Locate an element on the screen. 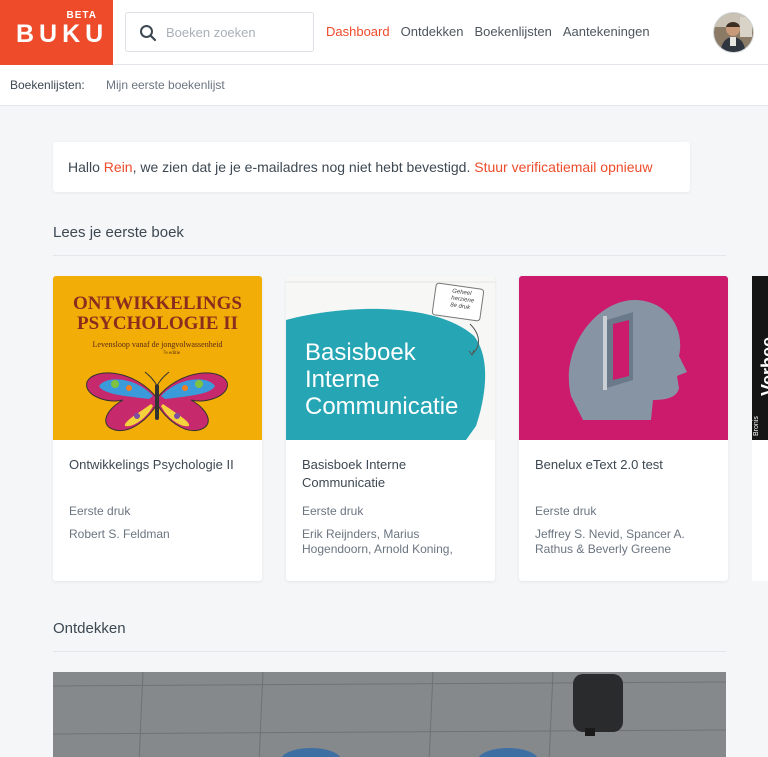 This screenshot has width=768, height=757. user-avatar is located at coordinates (733, 32).